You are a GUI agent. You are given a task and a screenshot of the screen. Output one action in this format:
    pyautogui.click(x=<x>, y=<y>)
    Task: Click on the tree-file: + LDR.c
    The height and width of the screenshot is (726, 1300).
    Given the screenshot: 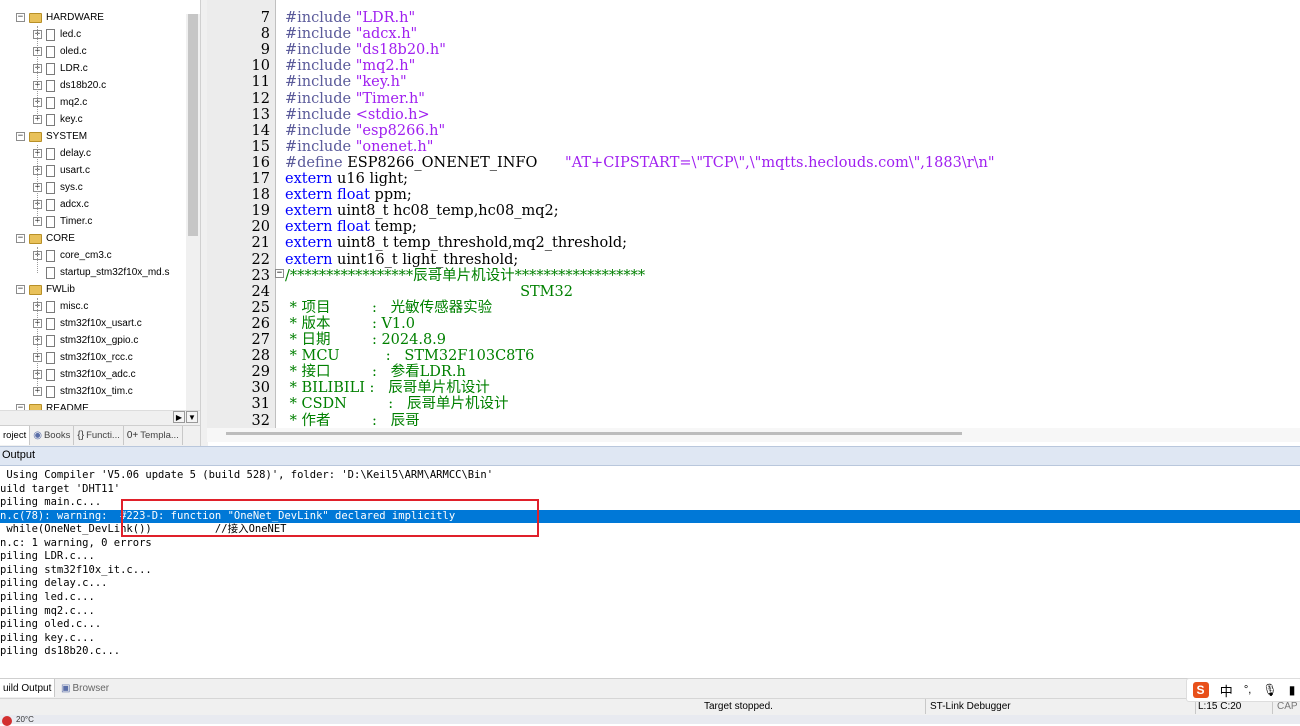 What is the action you would take?
    pyautogui.click(x=60, y=68)
    